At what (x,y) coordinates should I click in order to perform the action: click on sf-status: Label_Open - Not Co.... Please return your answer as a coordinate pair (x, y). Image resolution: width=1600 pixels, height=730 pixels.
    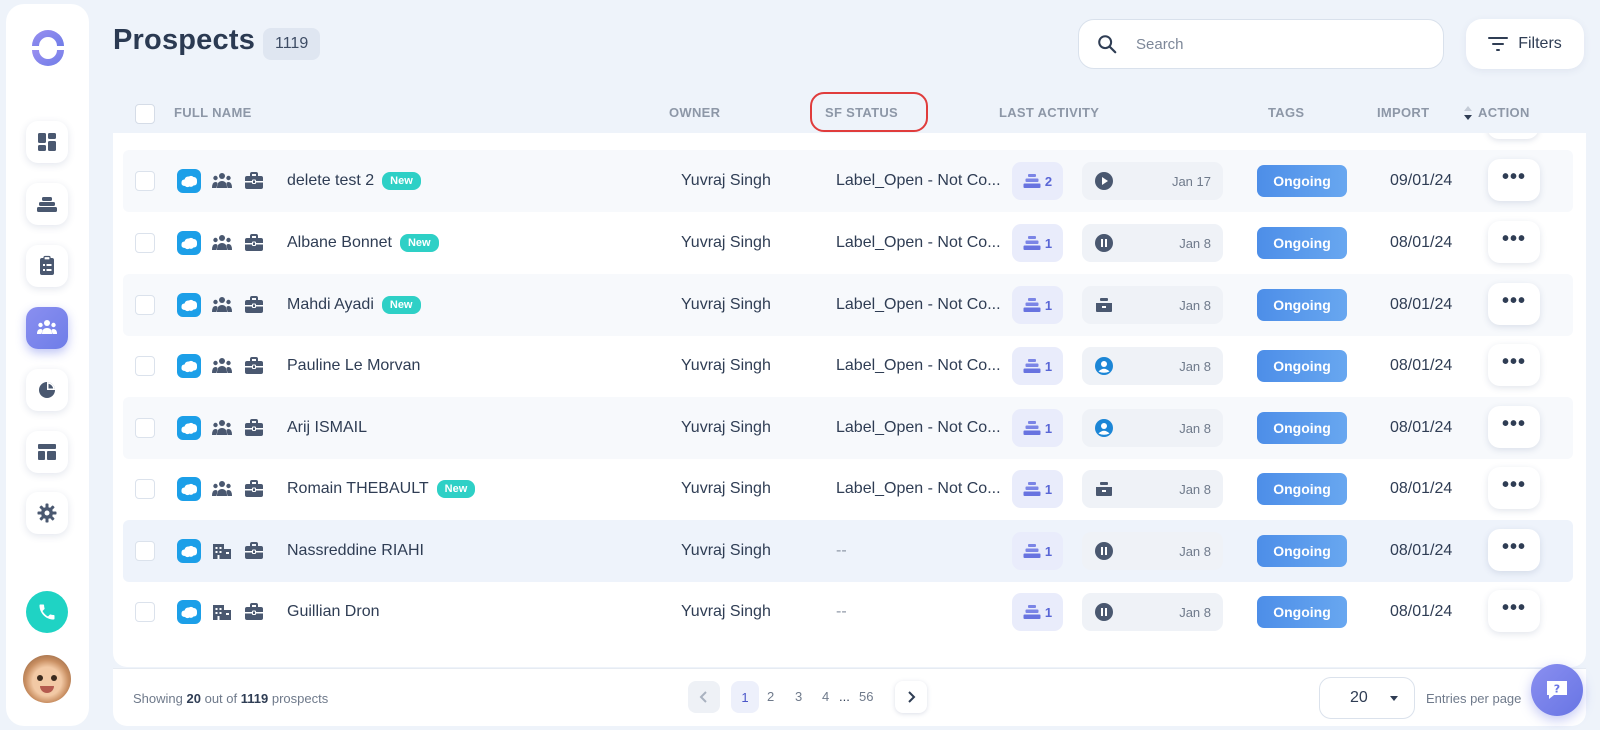
    Looking at the image, I should click on (918, 180).